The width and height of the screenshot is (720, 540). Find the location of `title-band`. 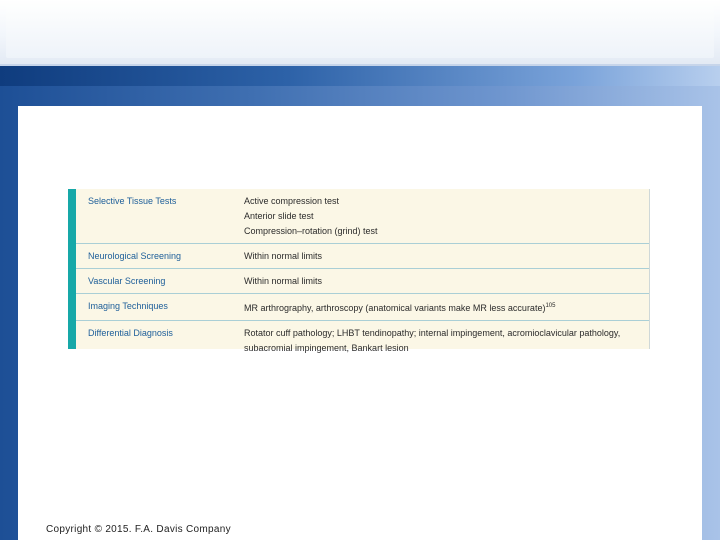

title-band is located at coordinates (360, 33).